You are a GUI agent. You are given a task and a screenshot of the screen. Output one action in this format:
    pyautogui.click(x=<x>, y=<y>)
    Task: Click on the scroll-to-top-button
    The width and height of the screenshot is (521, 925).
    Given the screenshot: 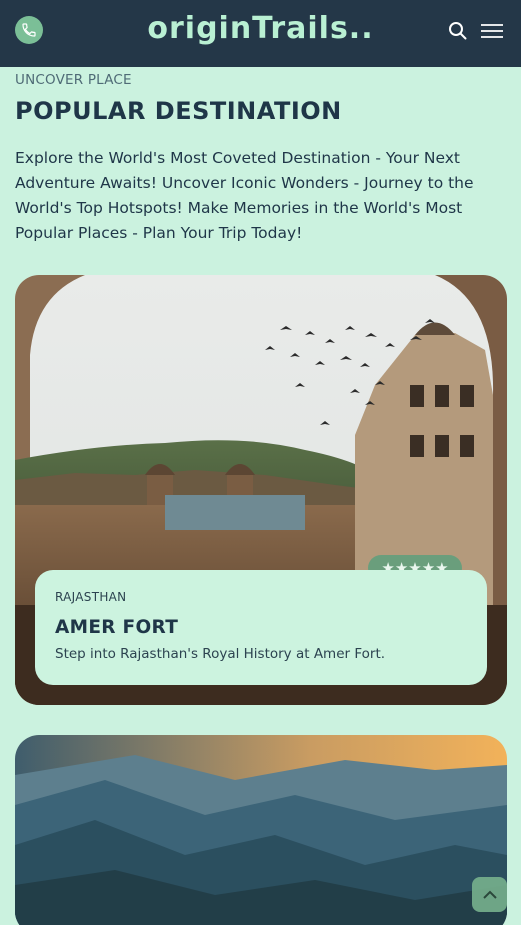 What is the action you would take?
    pyautogui.click(x=489, y=894)
    